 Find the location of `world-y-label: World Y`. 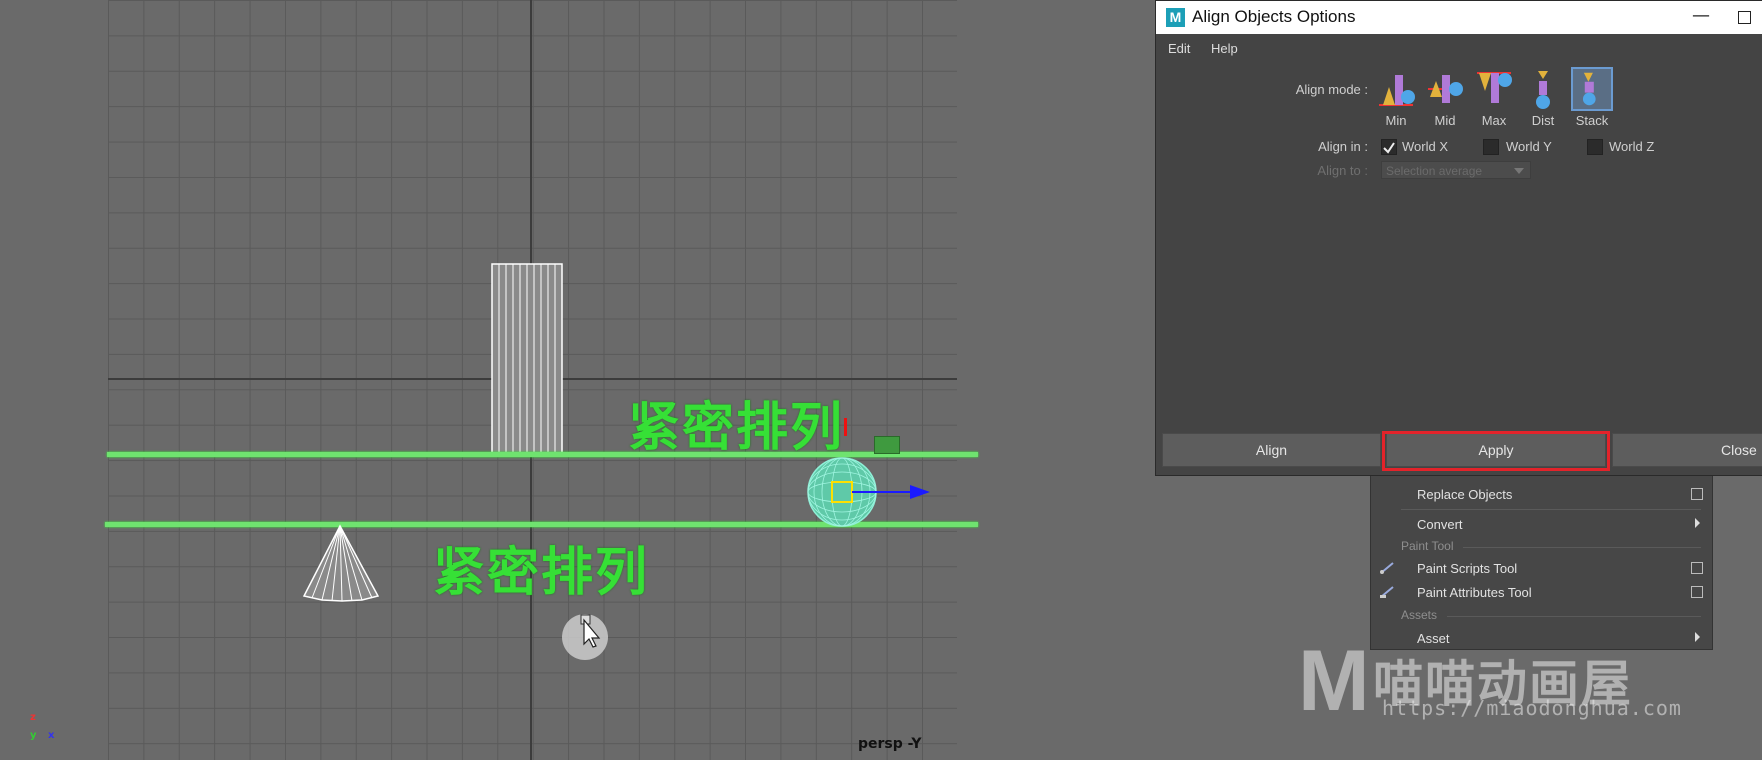

world-y-label: World Y is located at coordinates (1529, 146).